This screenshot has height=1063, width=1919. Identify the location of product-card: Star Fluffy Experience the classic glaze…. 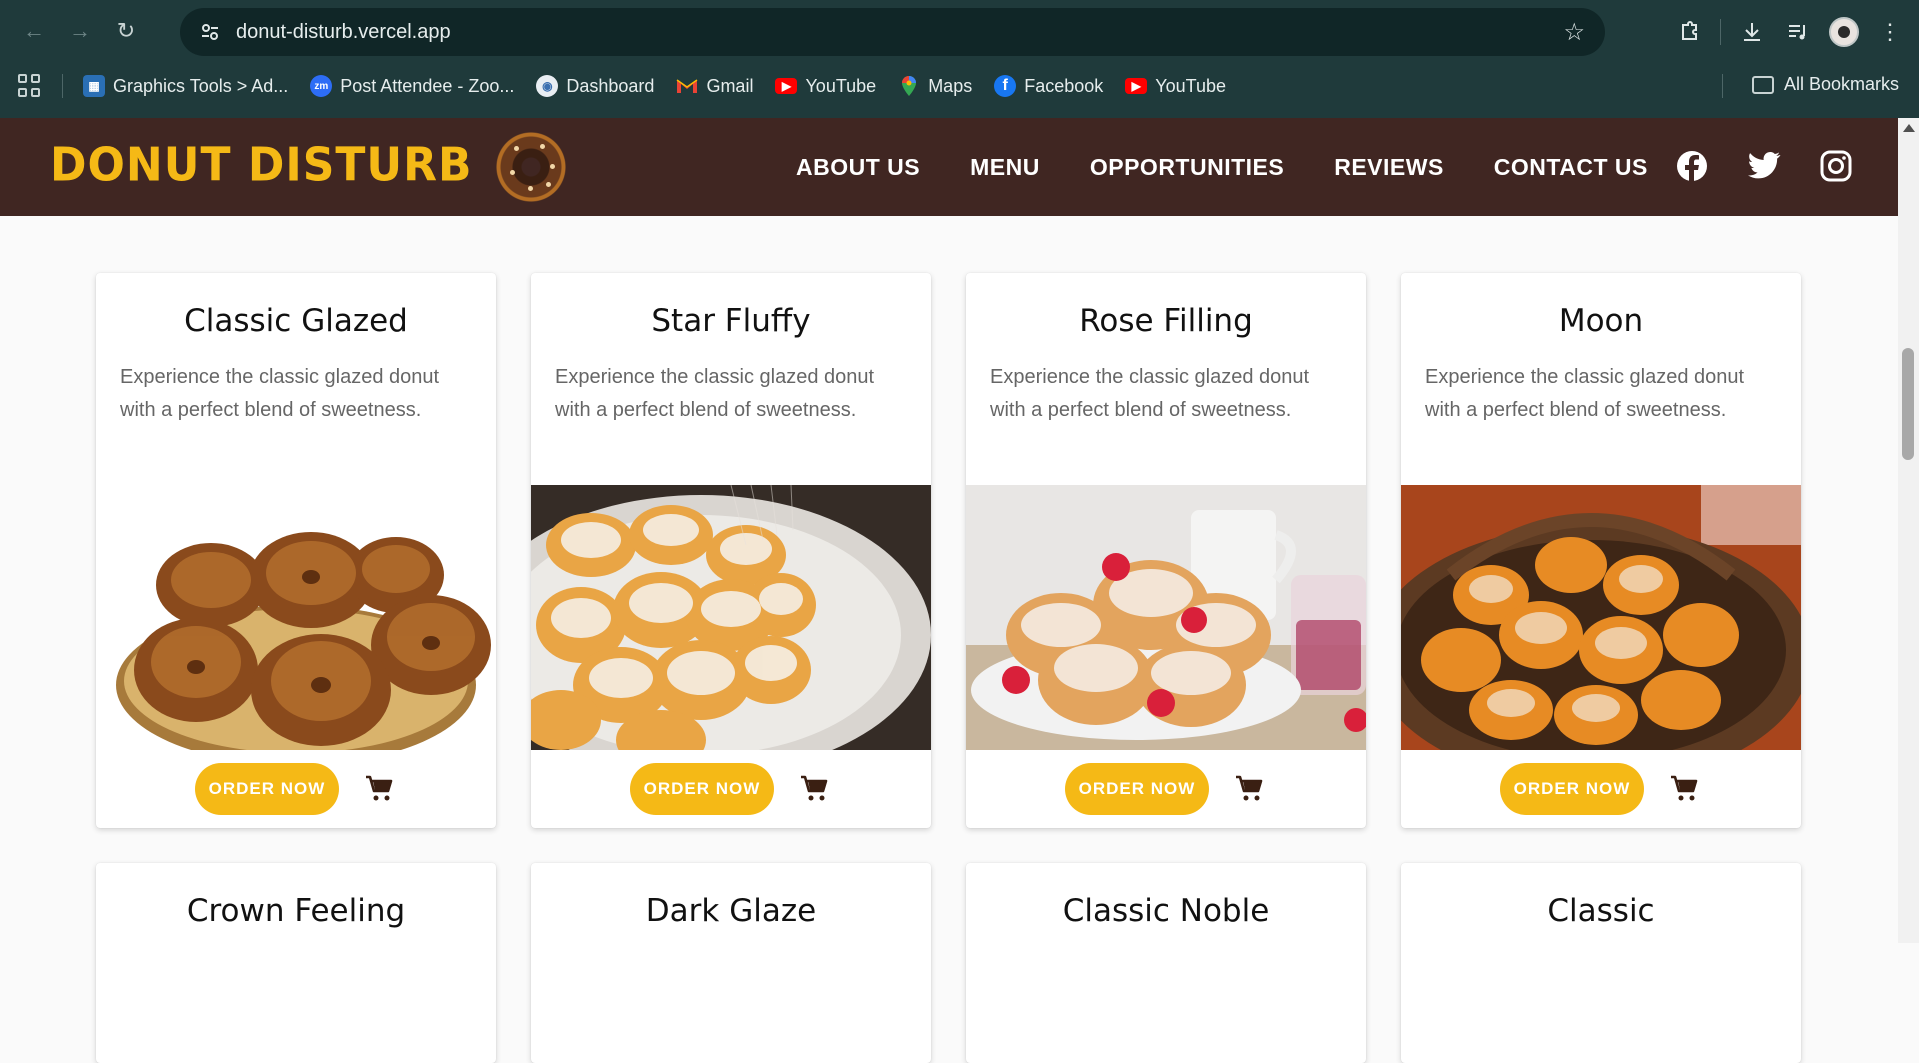
(731, 550).